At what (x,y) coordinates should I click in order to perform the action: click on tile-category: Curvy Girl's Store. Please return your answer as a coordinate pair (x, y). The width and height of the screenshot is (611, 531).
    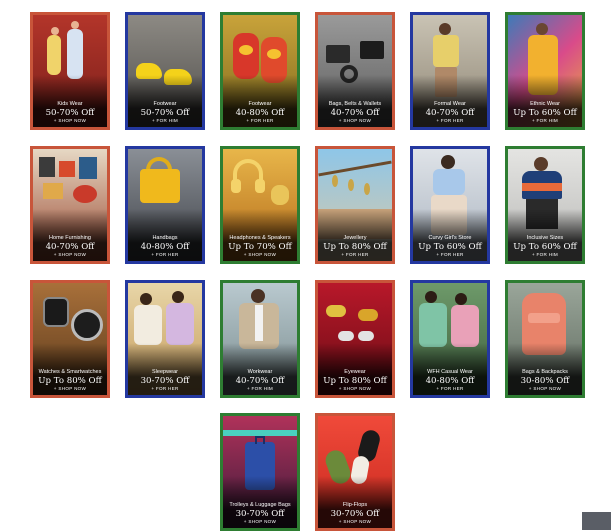
    Looking at the image, I should click on (450, 238).